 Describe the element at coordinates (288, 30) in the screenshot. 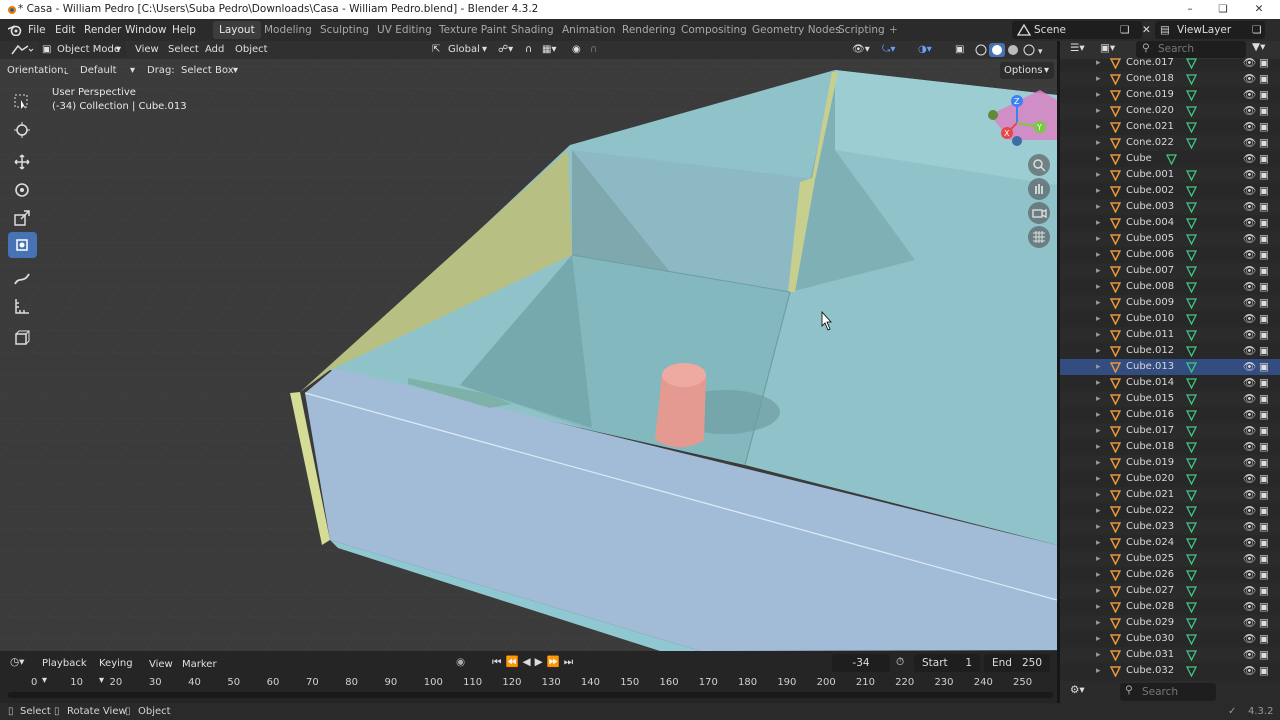

I see `tab-modeling: Modeling` at that location.